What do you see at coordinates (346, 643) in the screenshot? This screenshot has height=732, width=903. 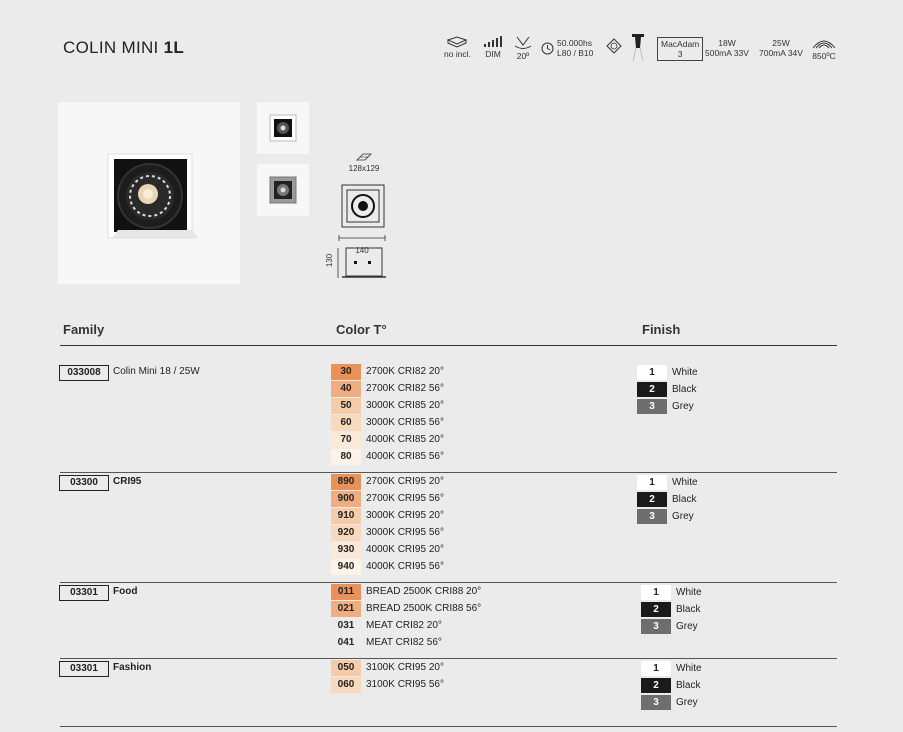 I see `color-code: 041` at bounding box center [346, 643].